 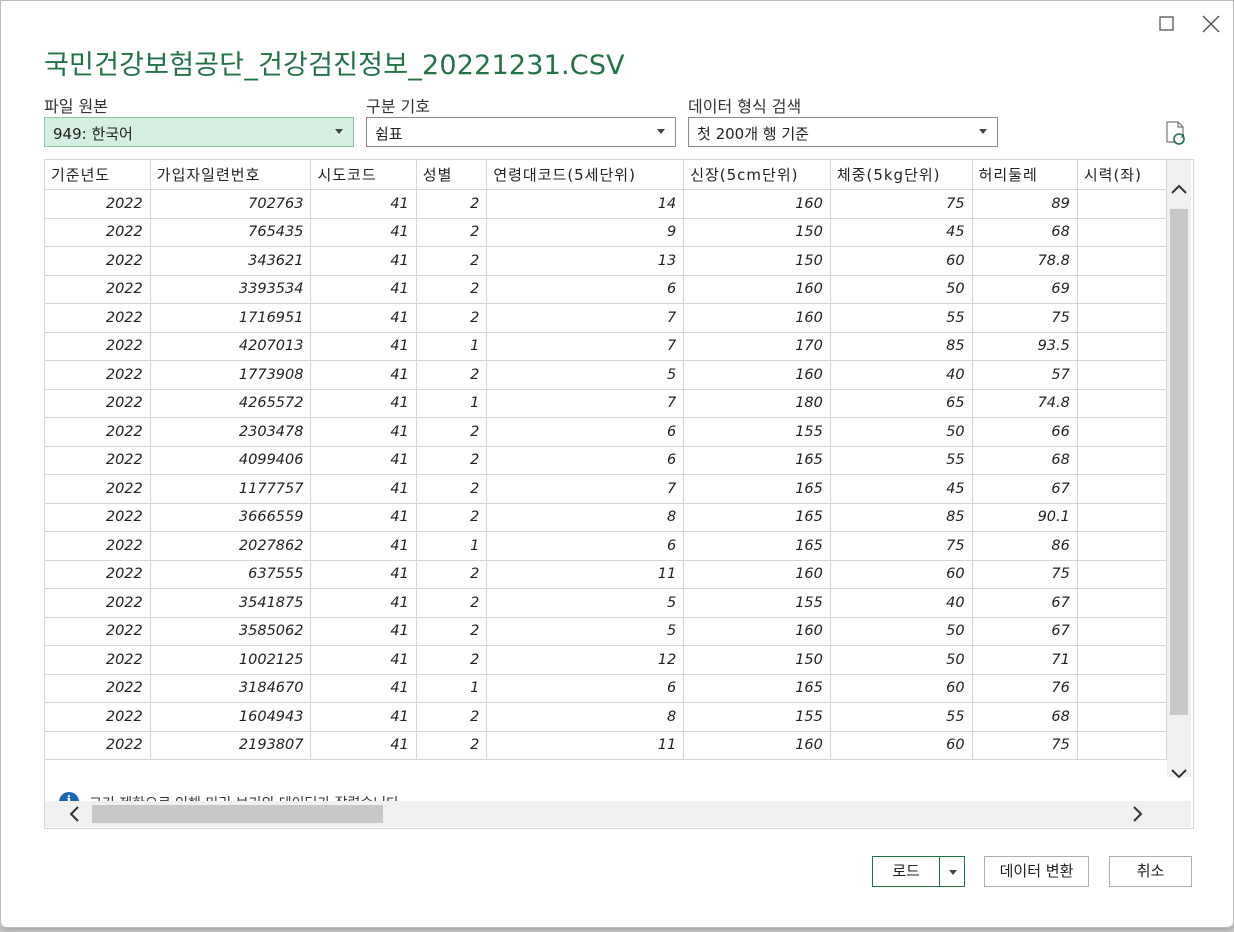 I want to click on vertical-scroll-thumb, so click(x=1179, y=462).